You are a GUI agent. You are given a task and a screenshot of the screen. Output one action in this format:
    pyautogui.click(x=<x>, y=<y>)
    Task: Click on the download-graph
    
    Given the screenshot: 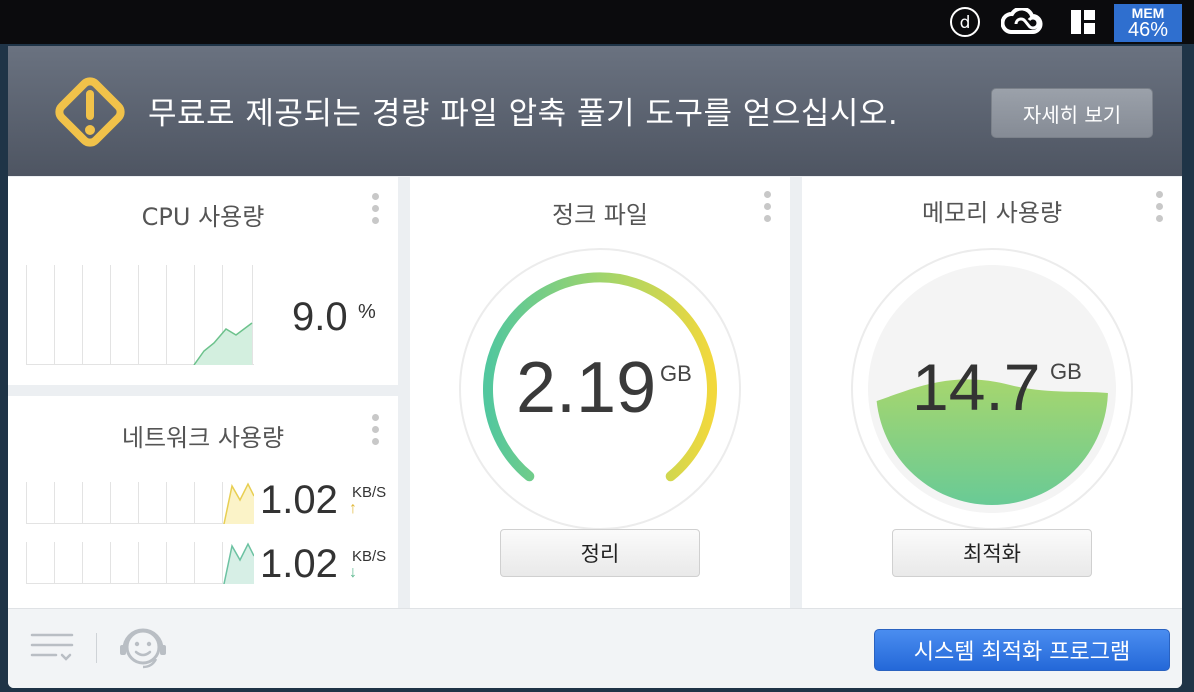 What is the action you would take?
    pyautogui.click(x=140, y=563)
    